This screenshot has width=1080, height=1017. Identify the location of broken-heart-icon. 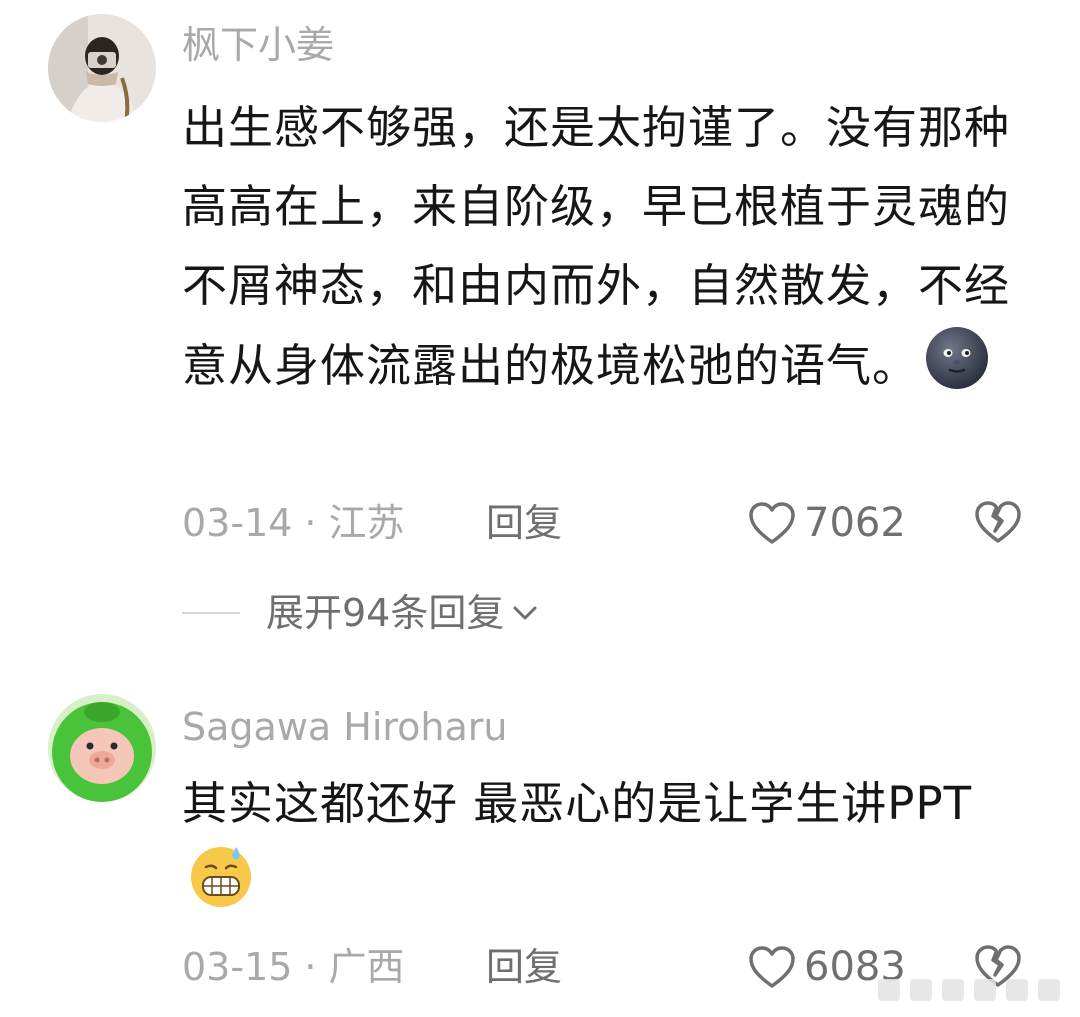
(998, 522).